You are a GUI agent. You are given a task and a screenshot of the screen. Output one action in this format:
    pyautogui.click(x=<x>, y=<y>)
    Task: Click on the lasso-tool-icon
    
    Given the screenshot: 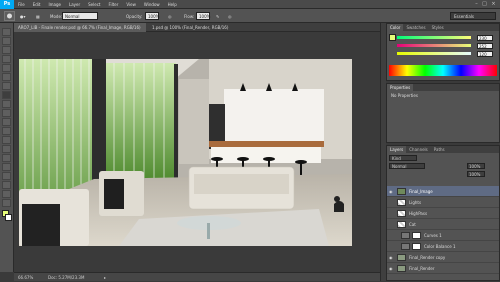 What is the action you would take?
    pyautogui.click(x=6, y=50)
    